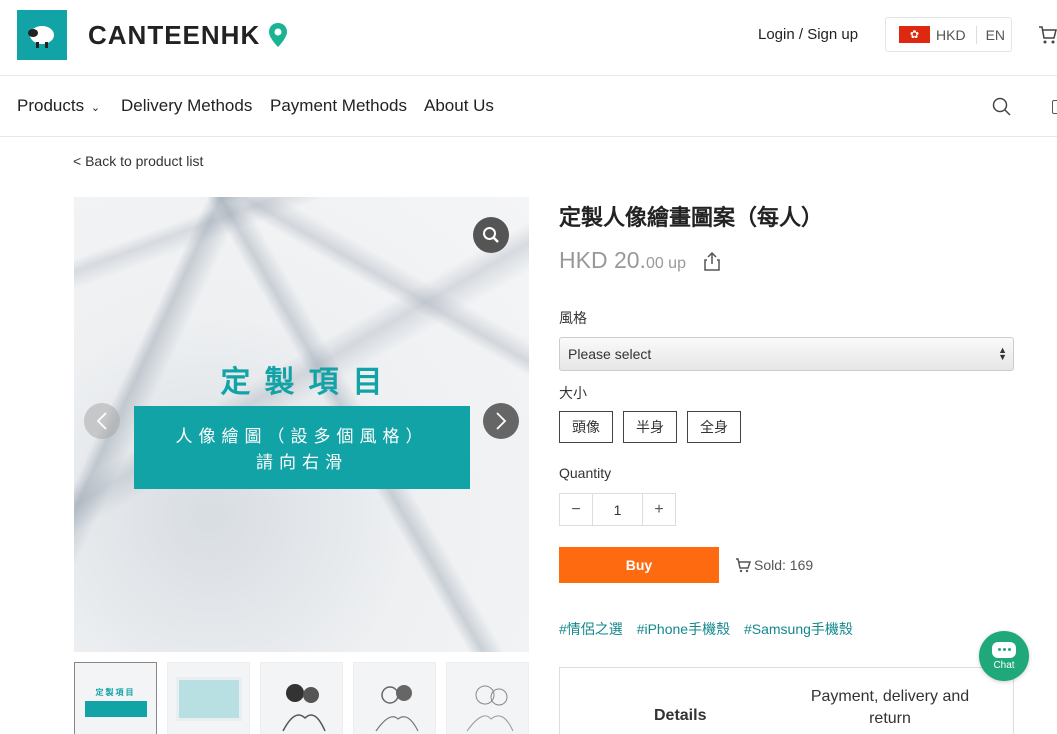 The image size is (1057, 734). I want to click on tag-list: #情侶之選 #iPhone手機殼 #Samsung手機殼, so click(711, 629).